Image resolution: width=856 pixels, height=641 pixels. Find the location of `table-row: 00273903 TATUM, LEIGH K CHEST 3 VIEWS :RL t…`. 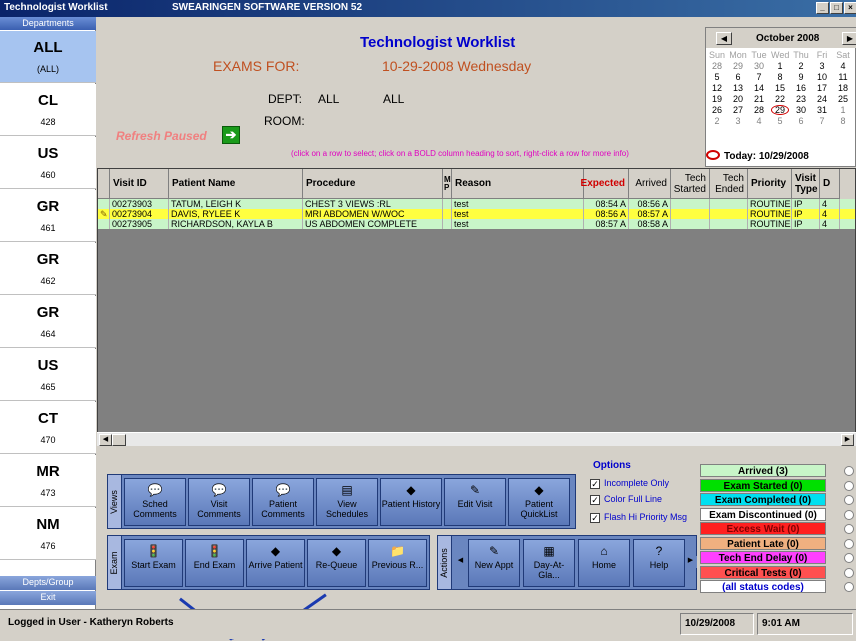

table-row: 00273903 TATUM, LEIGH K CHEST 3 VIEWS :RL t… is located at coordinates (476, 204).